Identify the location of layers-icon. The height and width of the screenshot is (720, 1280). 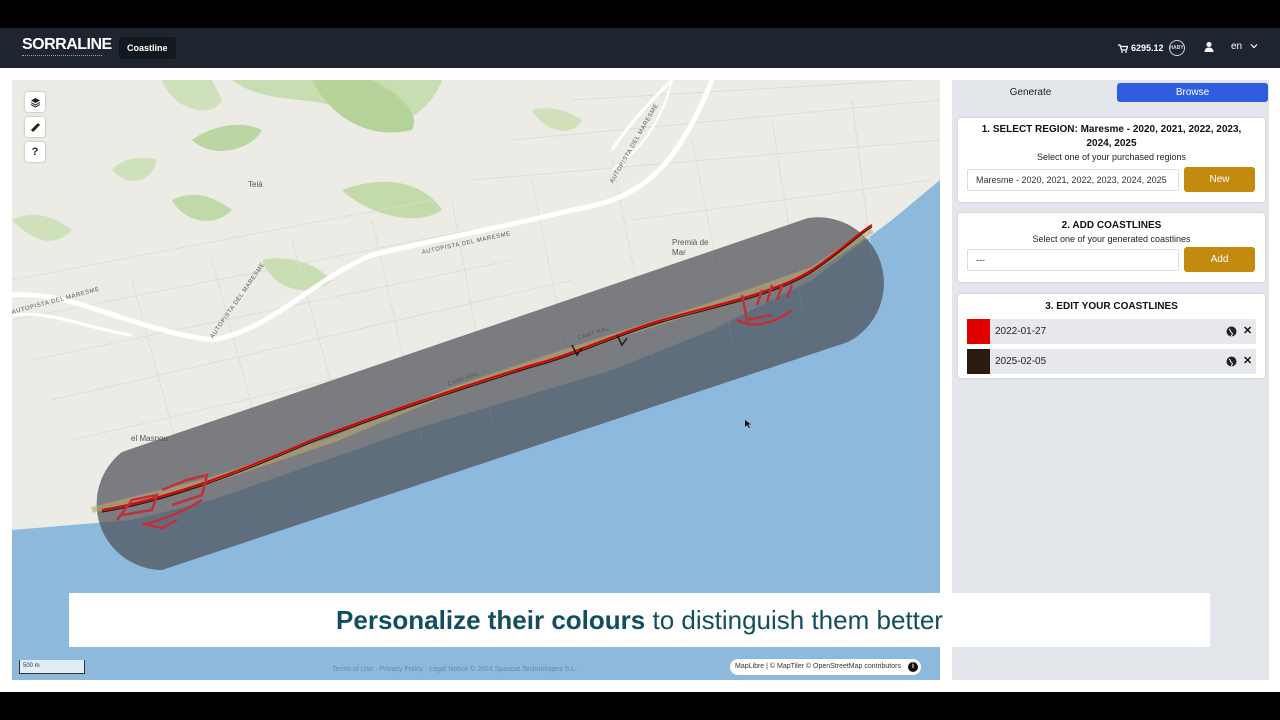
(35, 102).